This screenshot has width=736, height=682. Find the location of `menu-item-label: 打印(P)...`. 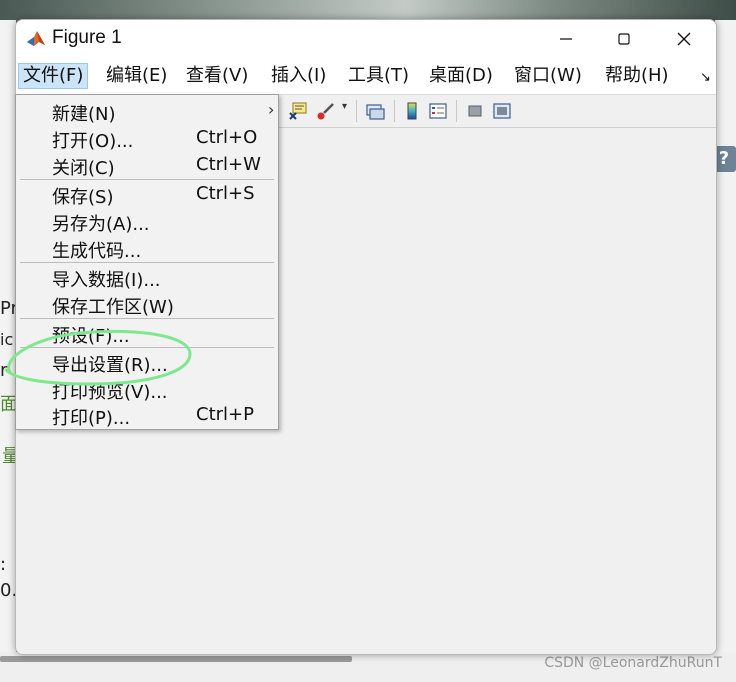

menu-item-label: 打印(P)... is located at coordinates (91, 418).